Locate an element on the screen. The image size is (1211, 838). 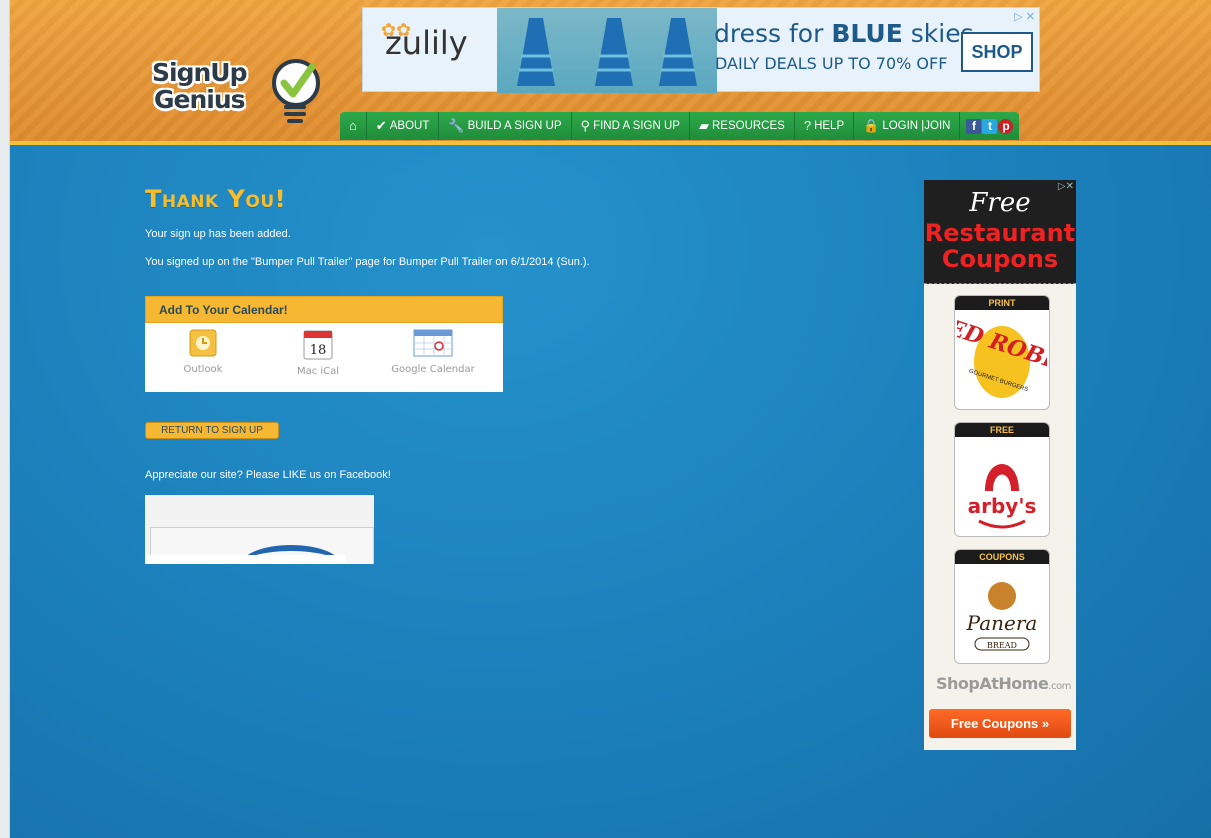
social-links: f t p is located at coordinates (989, 126).